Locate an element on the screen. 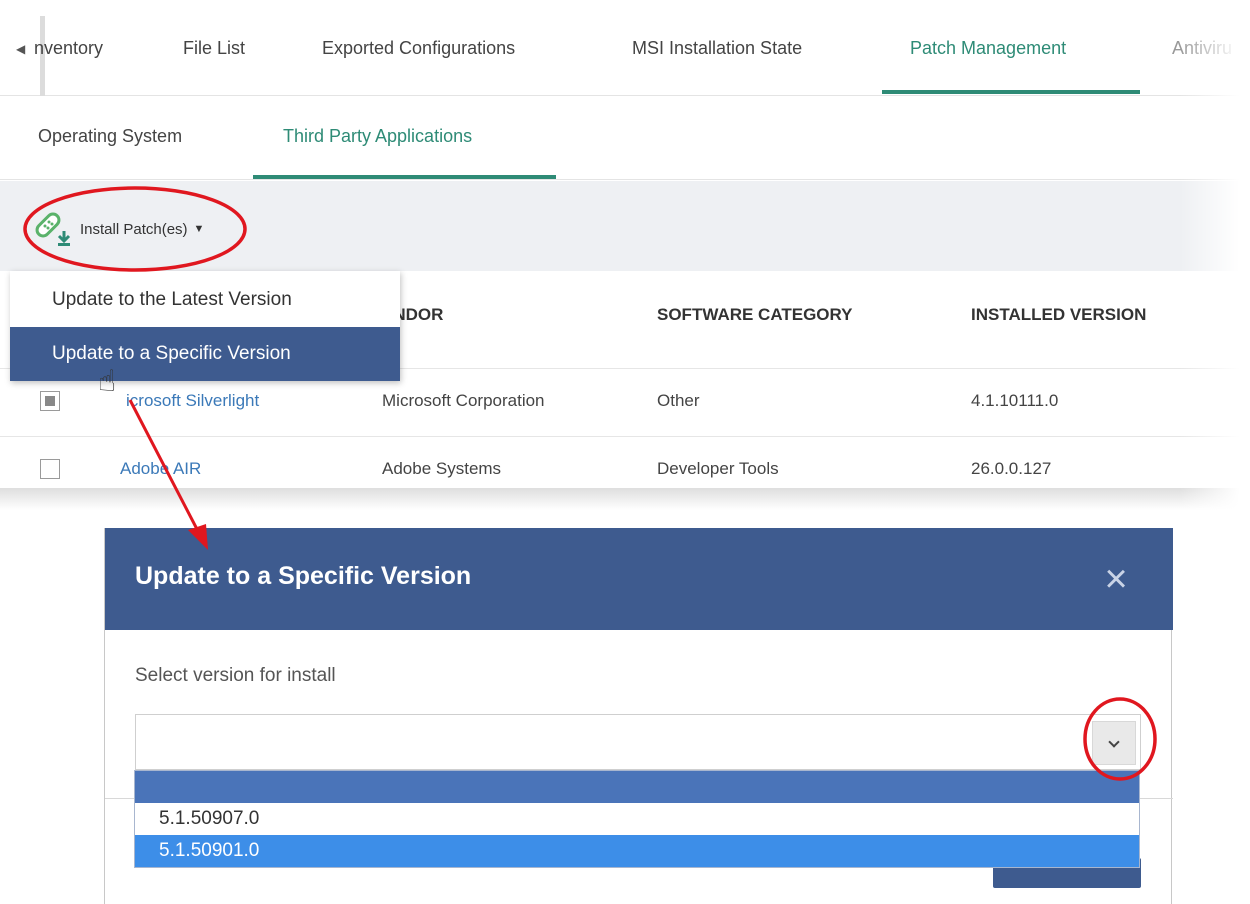 The height and width of the screenshot is (904, 1250). close-icon: × is located at coordinates (1116, 579).